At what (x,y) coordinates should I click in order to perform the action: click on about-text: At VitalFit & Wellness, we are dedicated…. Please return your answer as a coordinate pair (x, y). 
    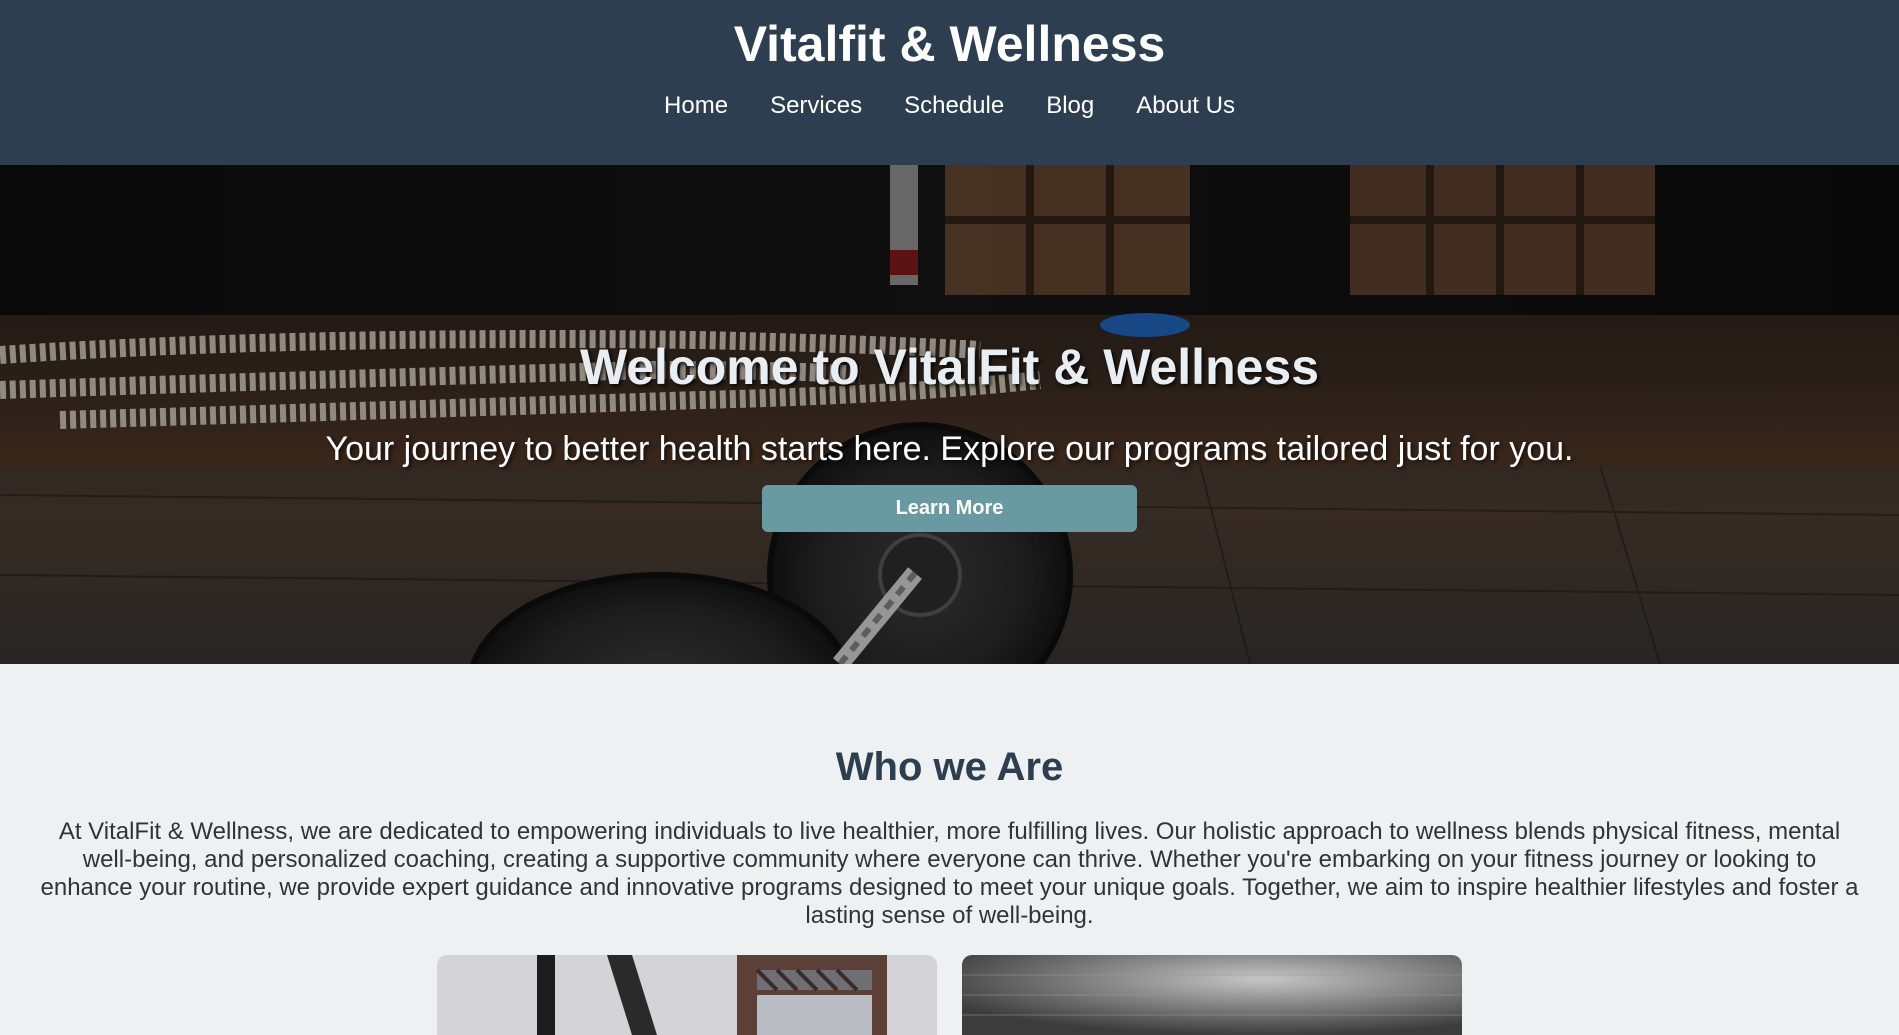
    Looking at the image, I should click on (949, 873).